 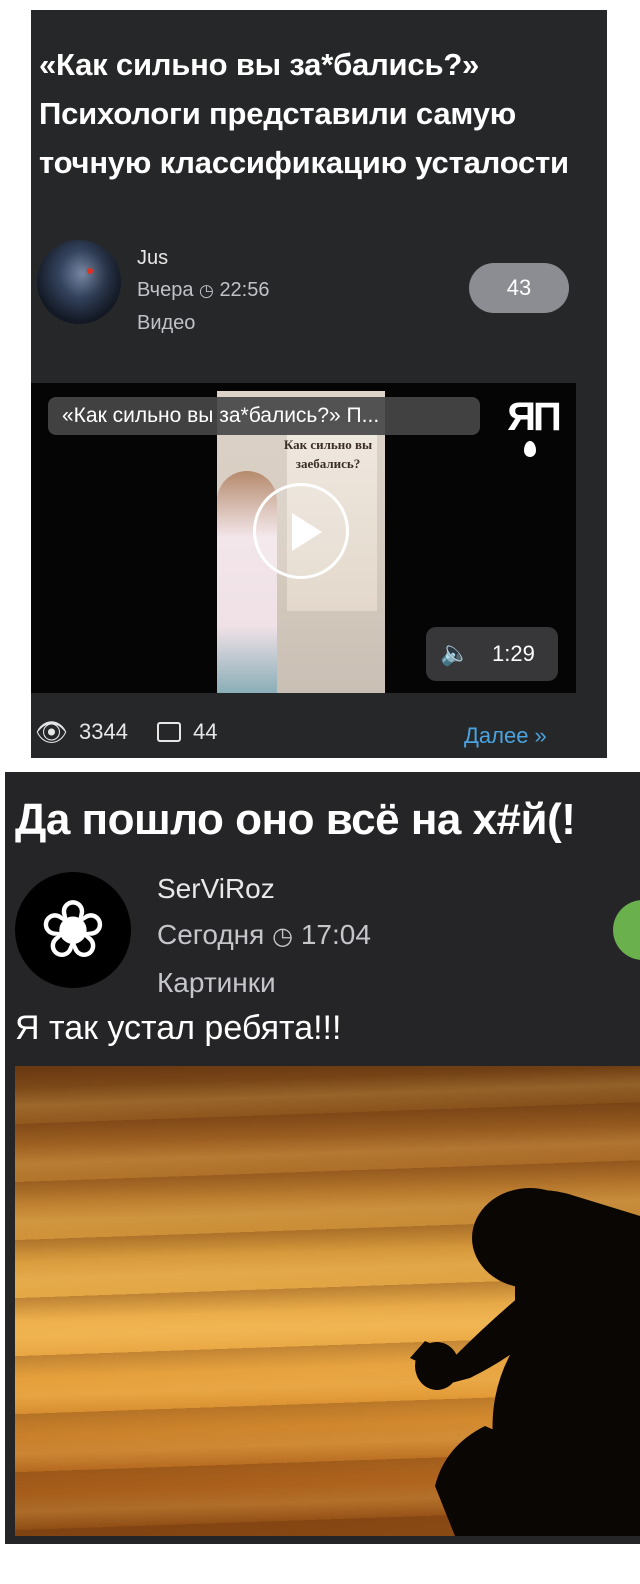 What do you see at coordinates (513, 653) in the screenshot?
I see `video-duration: 1:29` at bounding box center [513, 653].